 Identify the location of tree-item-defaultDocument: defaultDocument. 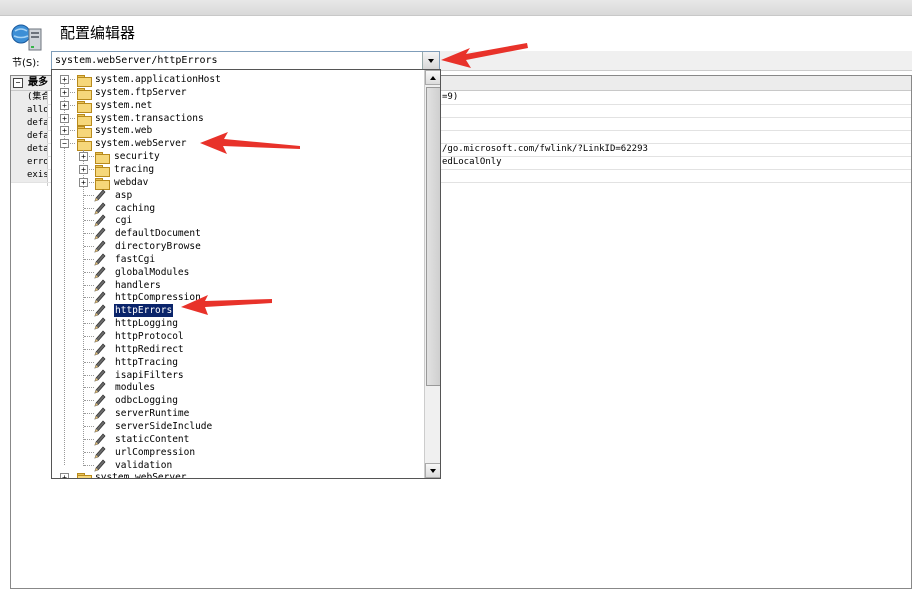
(158, 233).